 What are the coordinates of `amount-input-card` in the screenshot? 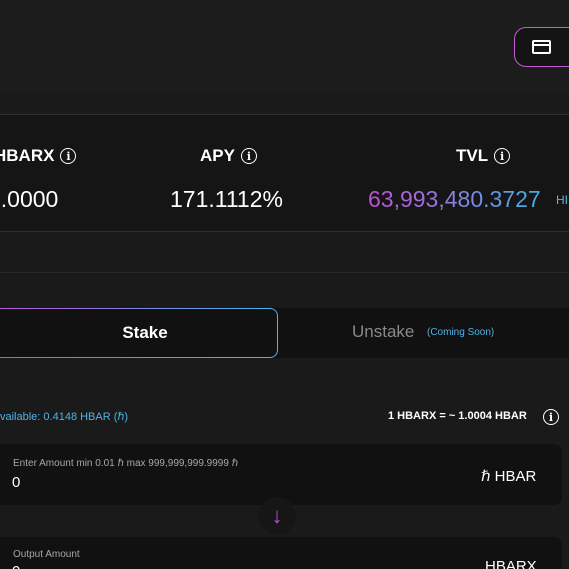 It's located at (281, 474).